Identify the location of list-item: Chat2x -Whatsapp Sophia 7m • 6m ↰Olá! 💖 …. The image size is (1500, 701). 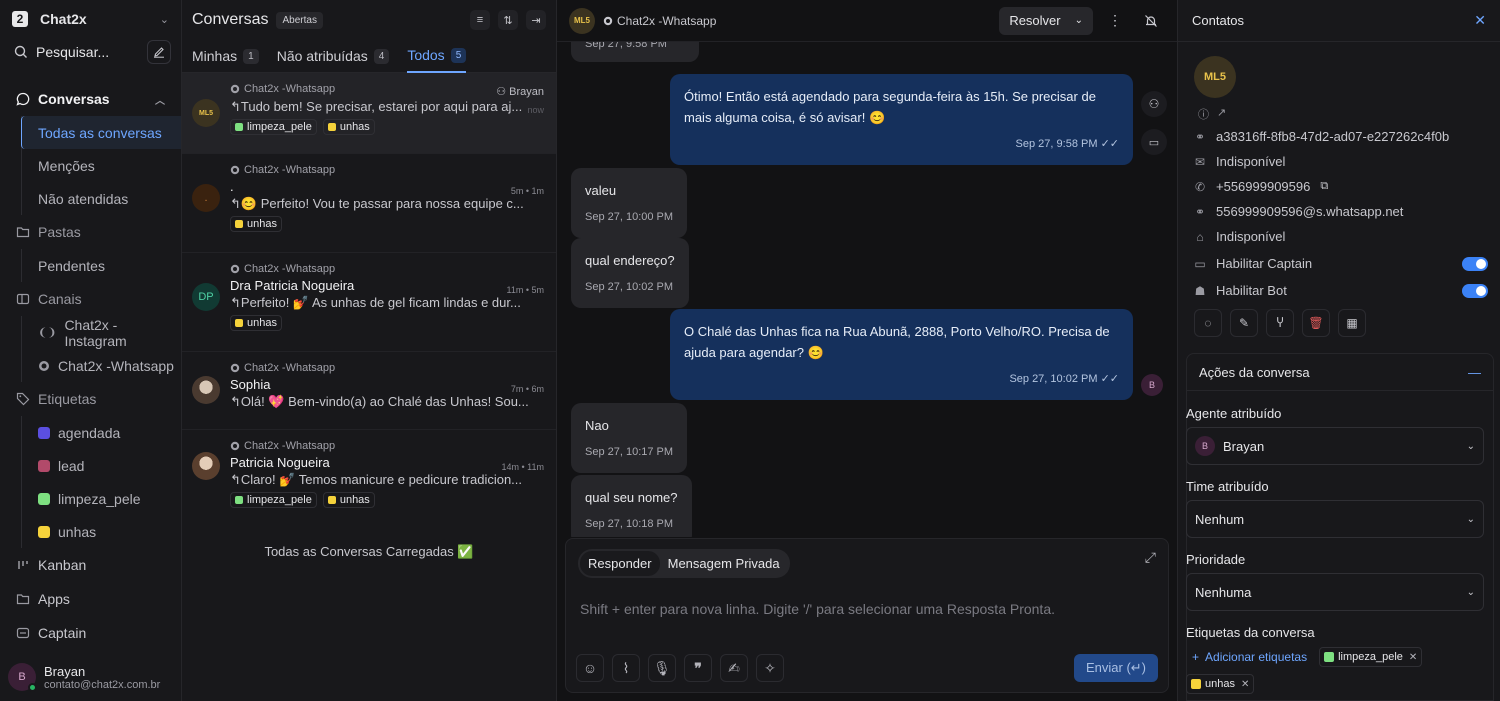
(369, 391).